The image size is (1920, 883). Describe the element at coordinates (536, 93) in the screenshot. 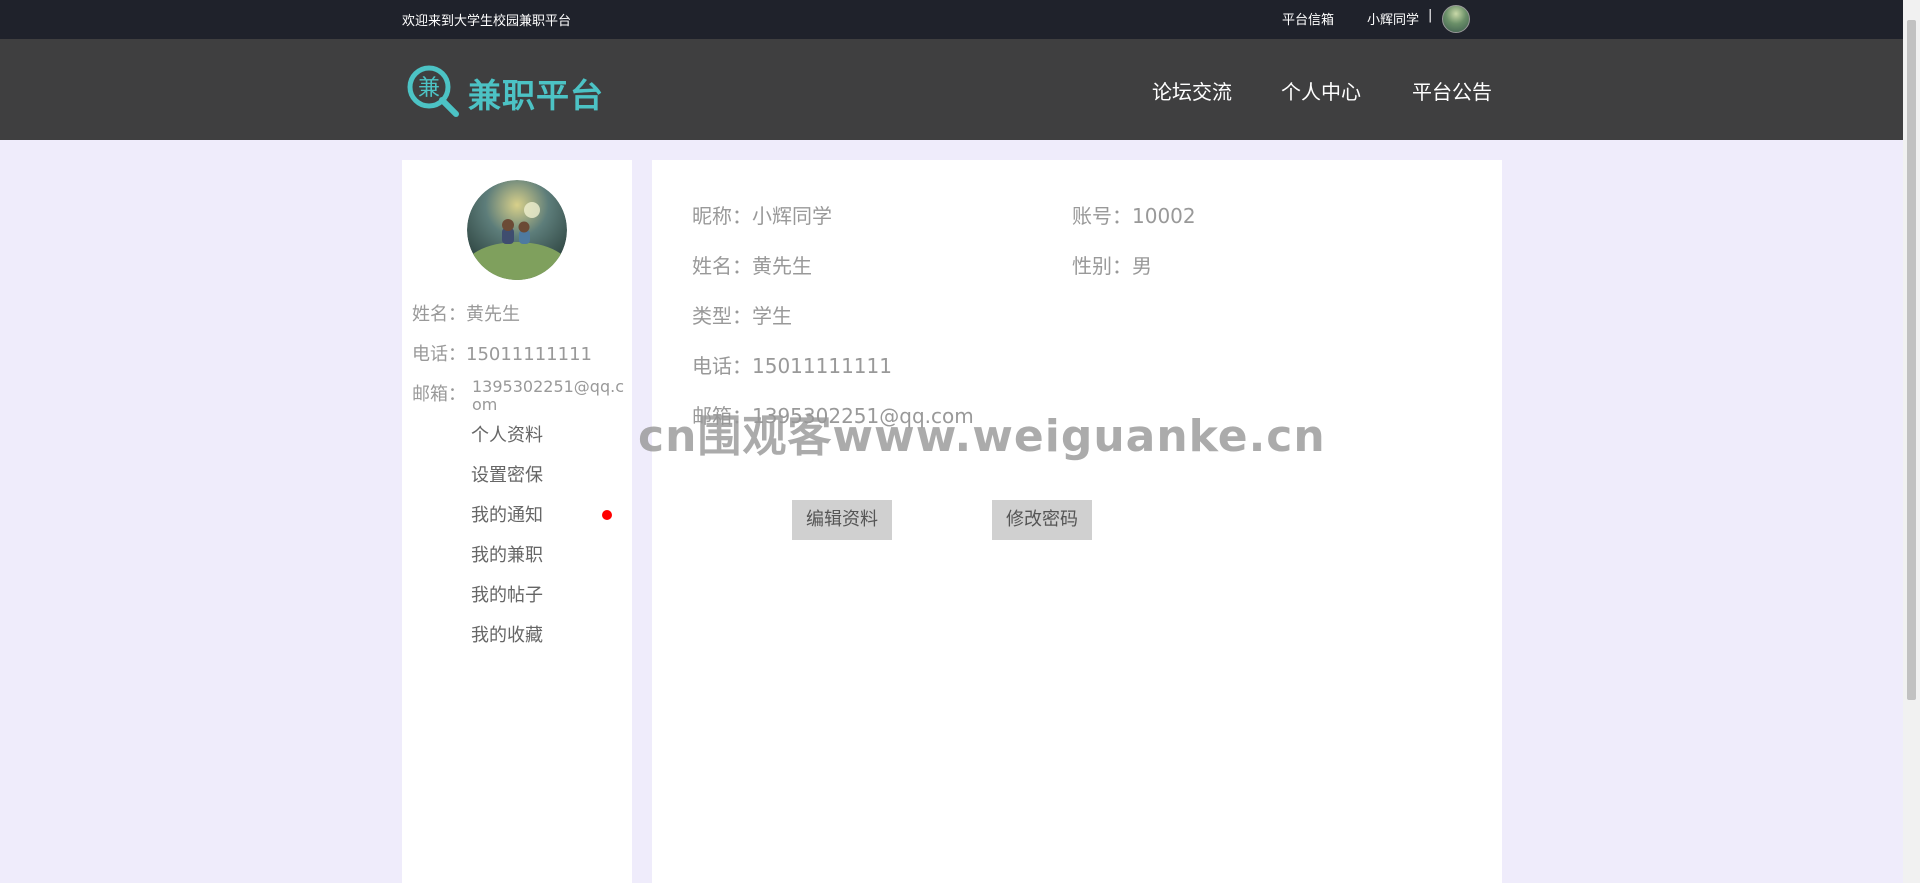

I see `logo-text: 兼职平台` at that location.